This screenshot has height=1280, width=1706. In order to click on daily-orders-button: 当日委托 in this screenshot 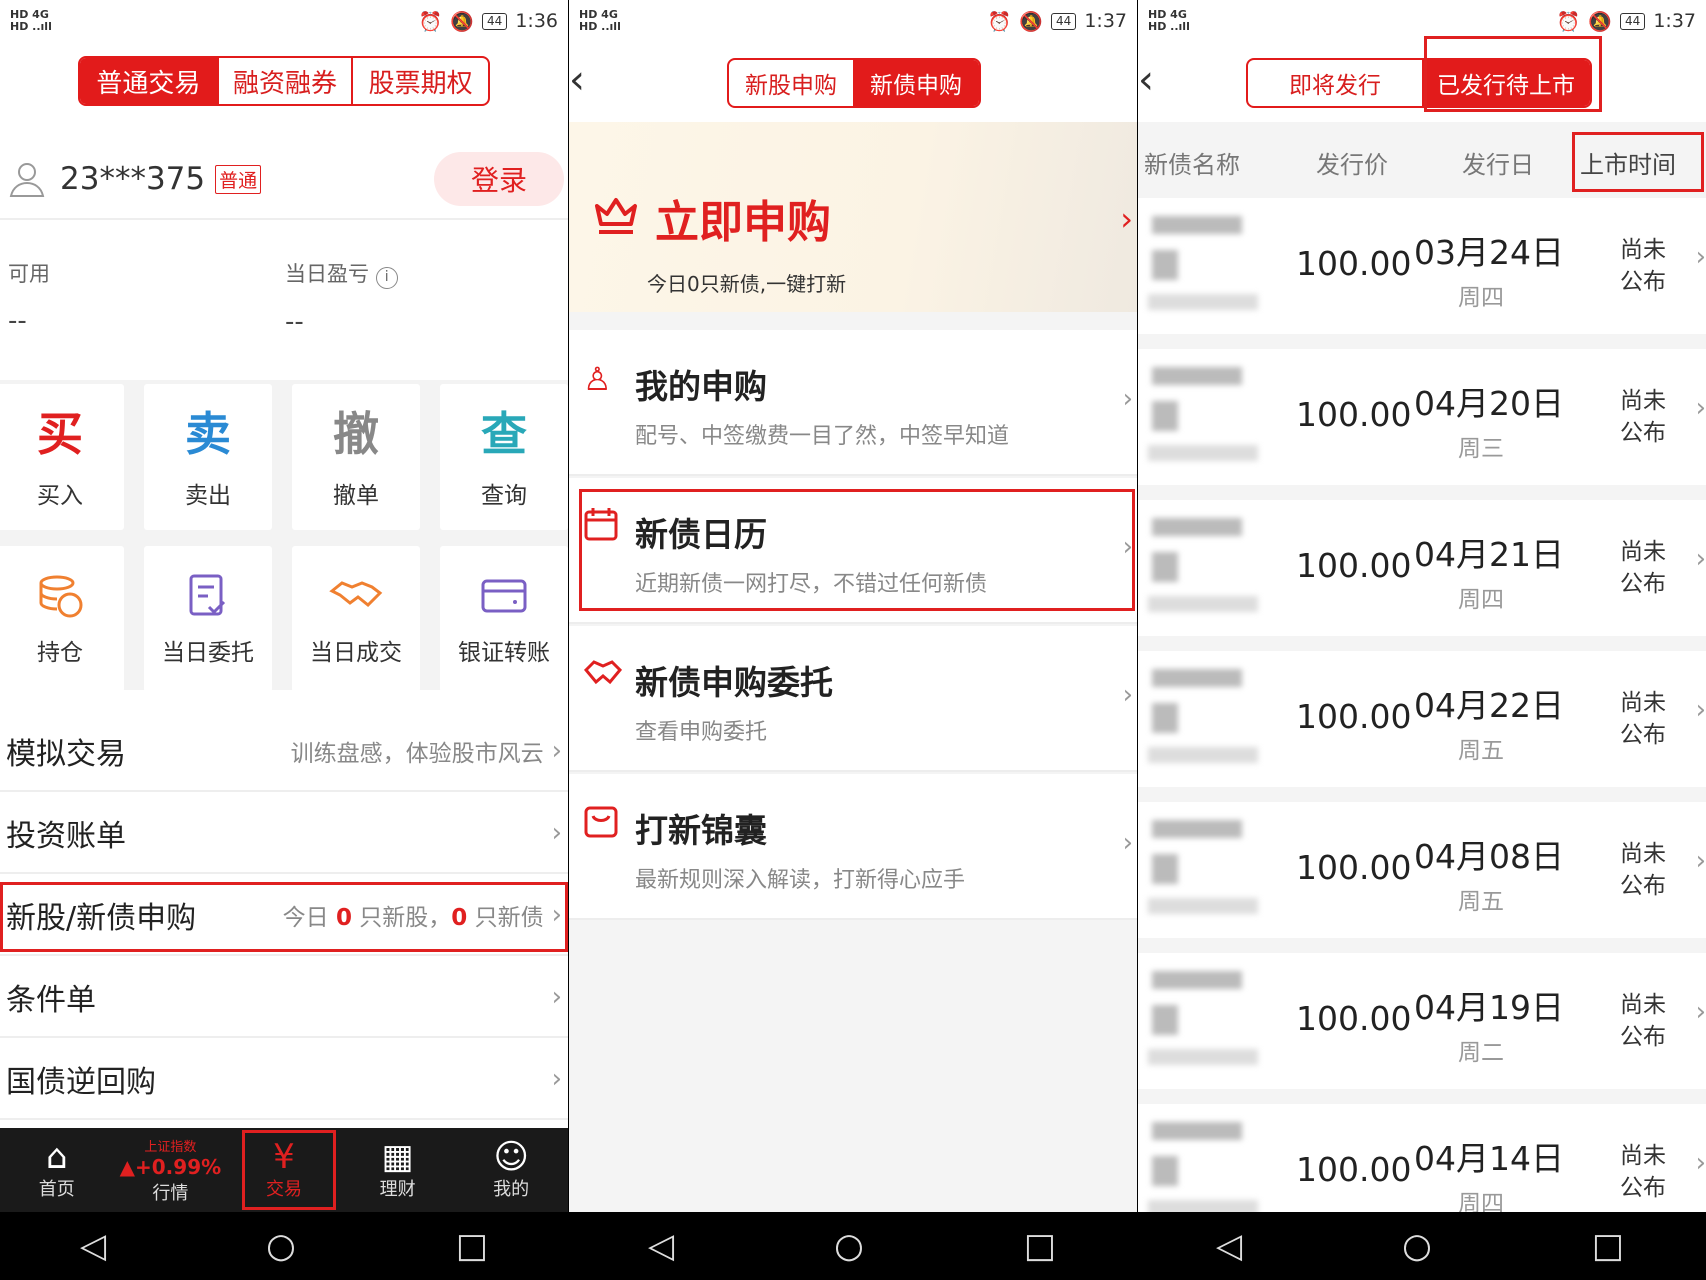, I will do `click(208, 619)`.